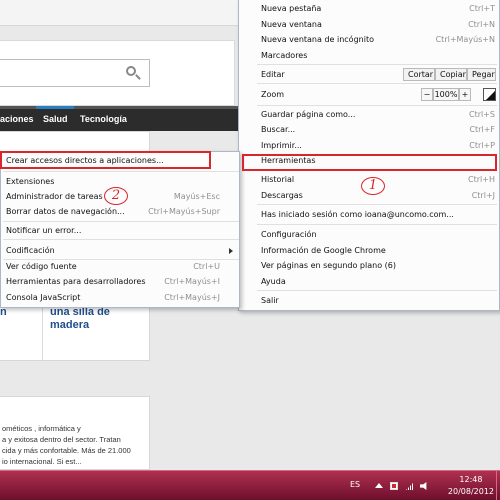 Image resolution: width=500 pixels, height=500 pixels. I want to click on nav-item-salud: Salud, so click(55, 119).